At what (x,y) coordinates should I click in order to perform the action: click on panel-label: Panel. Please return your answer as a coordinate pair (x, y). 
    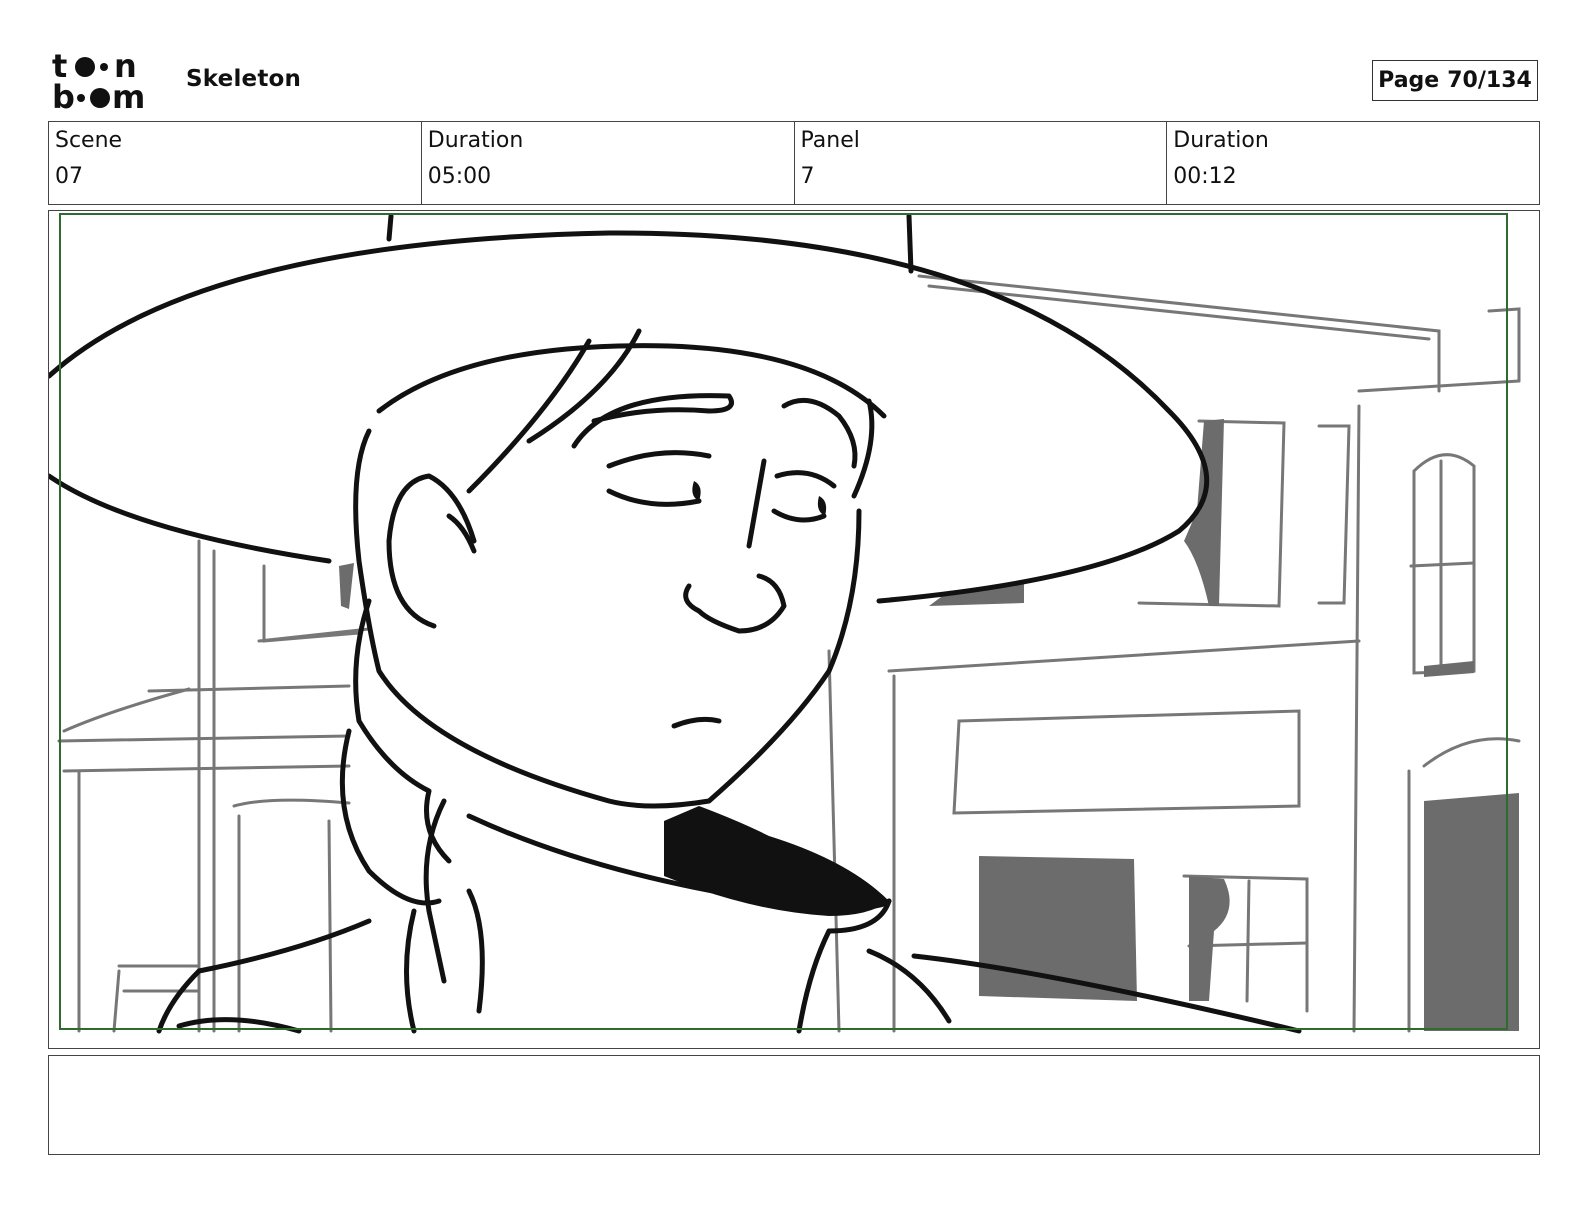
    Looking at the image, I should click on (830, 140).